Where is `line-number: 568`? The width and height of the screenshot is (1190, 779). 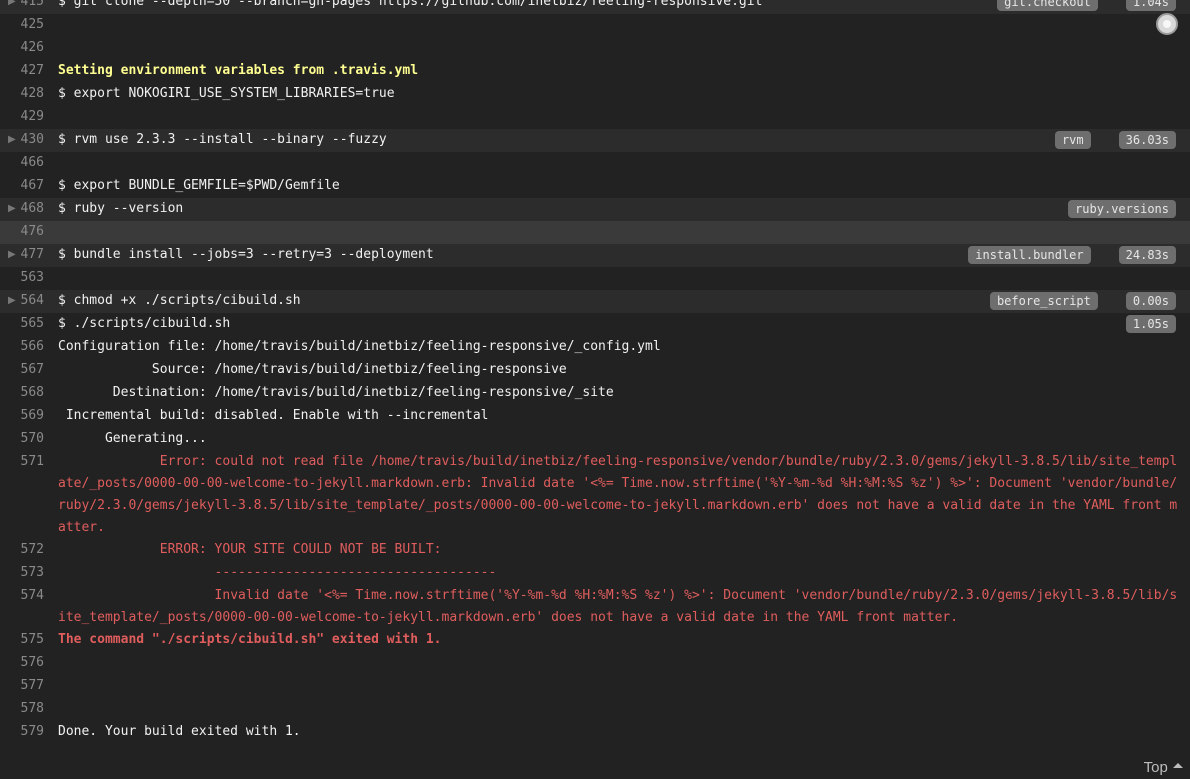
line-number: 568 is located at coordinates (29, 393).